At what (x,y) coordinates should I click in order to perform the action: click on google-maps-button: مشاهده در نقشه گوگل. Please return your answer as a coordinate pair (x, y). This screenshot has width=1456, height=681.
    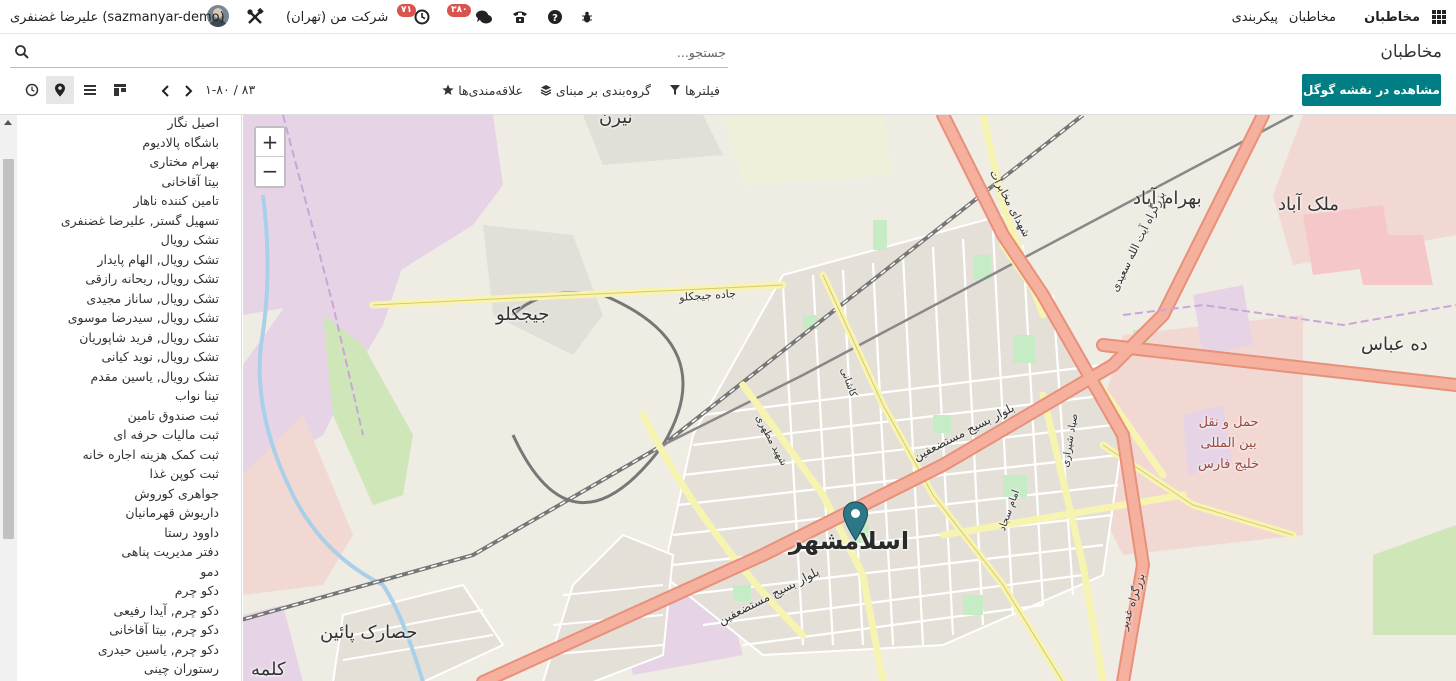
    Looking at the image, I should click on (1371, 90).